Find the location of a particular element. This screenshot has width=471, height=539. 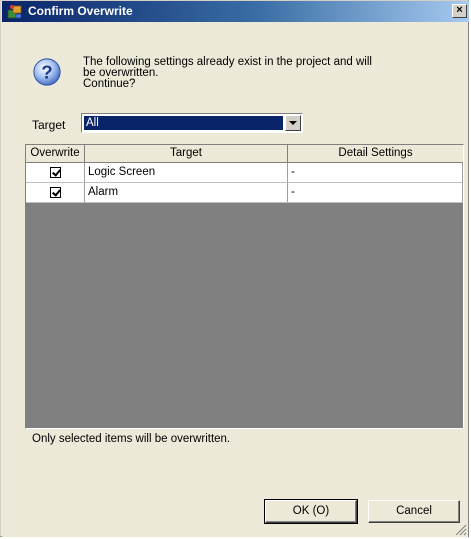

chevron-down-icon is located at coordinates (293, 123).